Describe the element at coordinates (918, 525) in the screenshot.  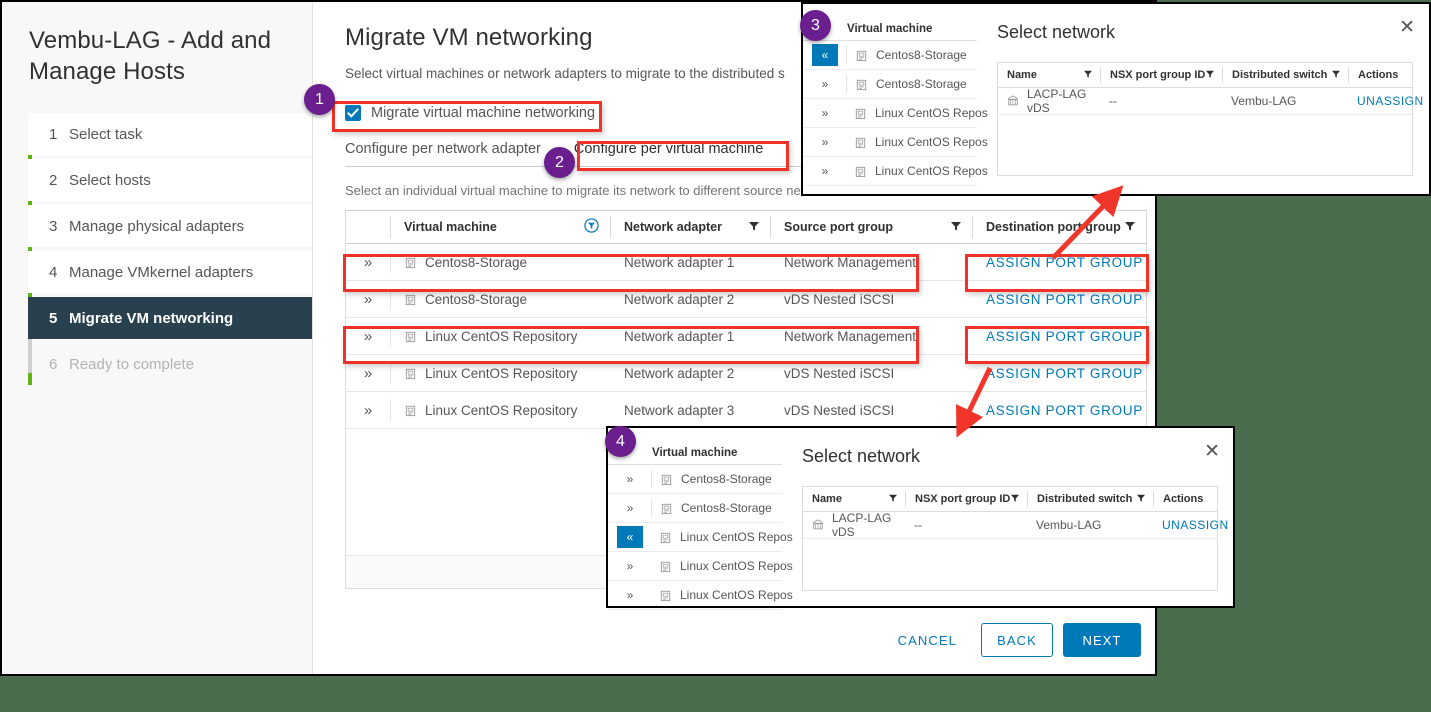
I see `network-nsx-cell: --` at that location.